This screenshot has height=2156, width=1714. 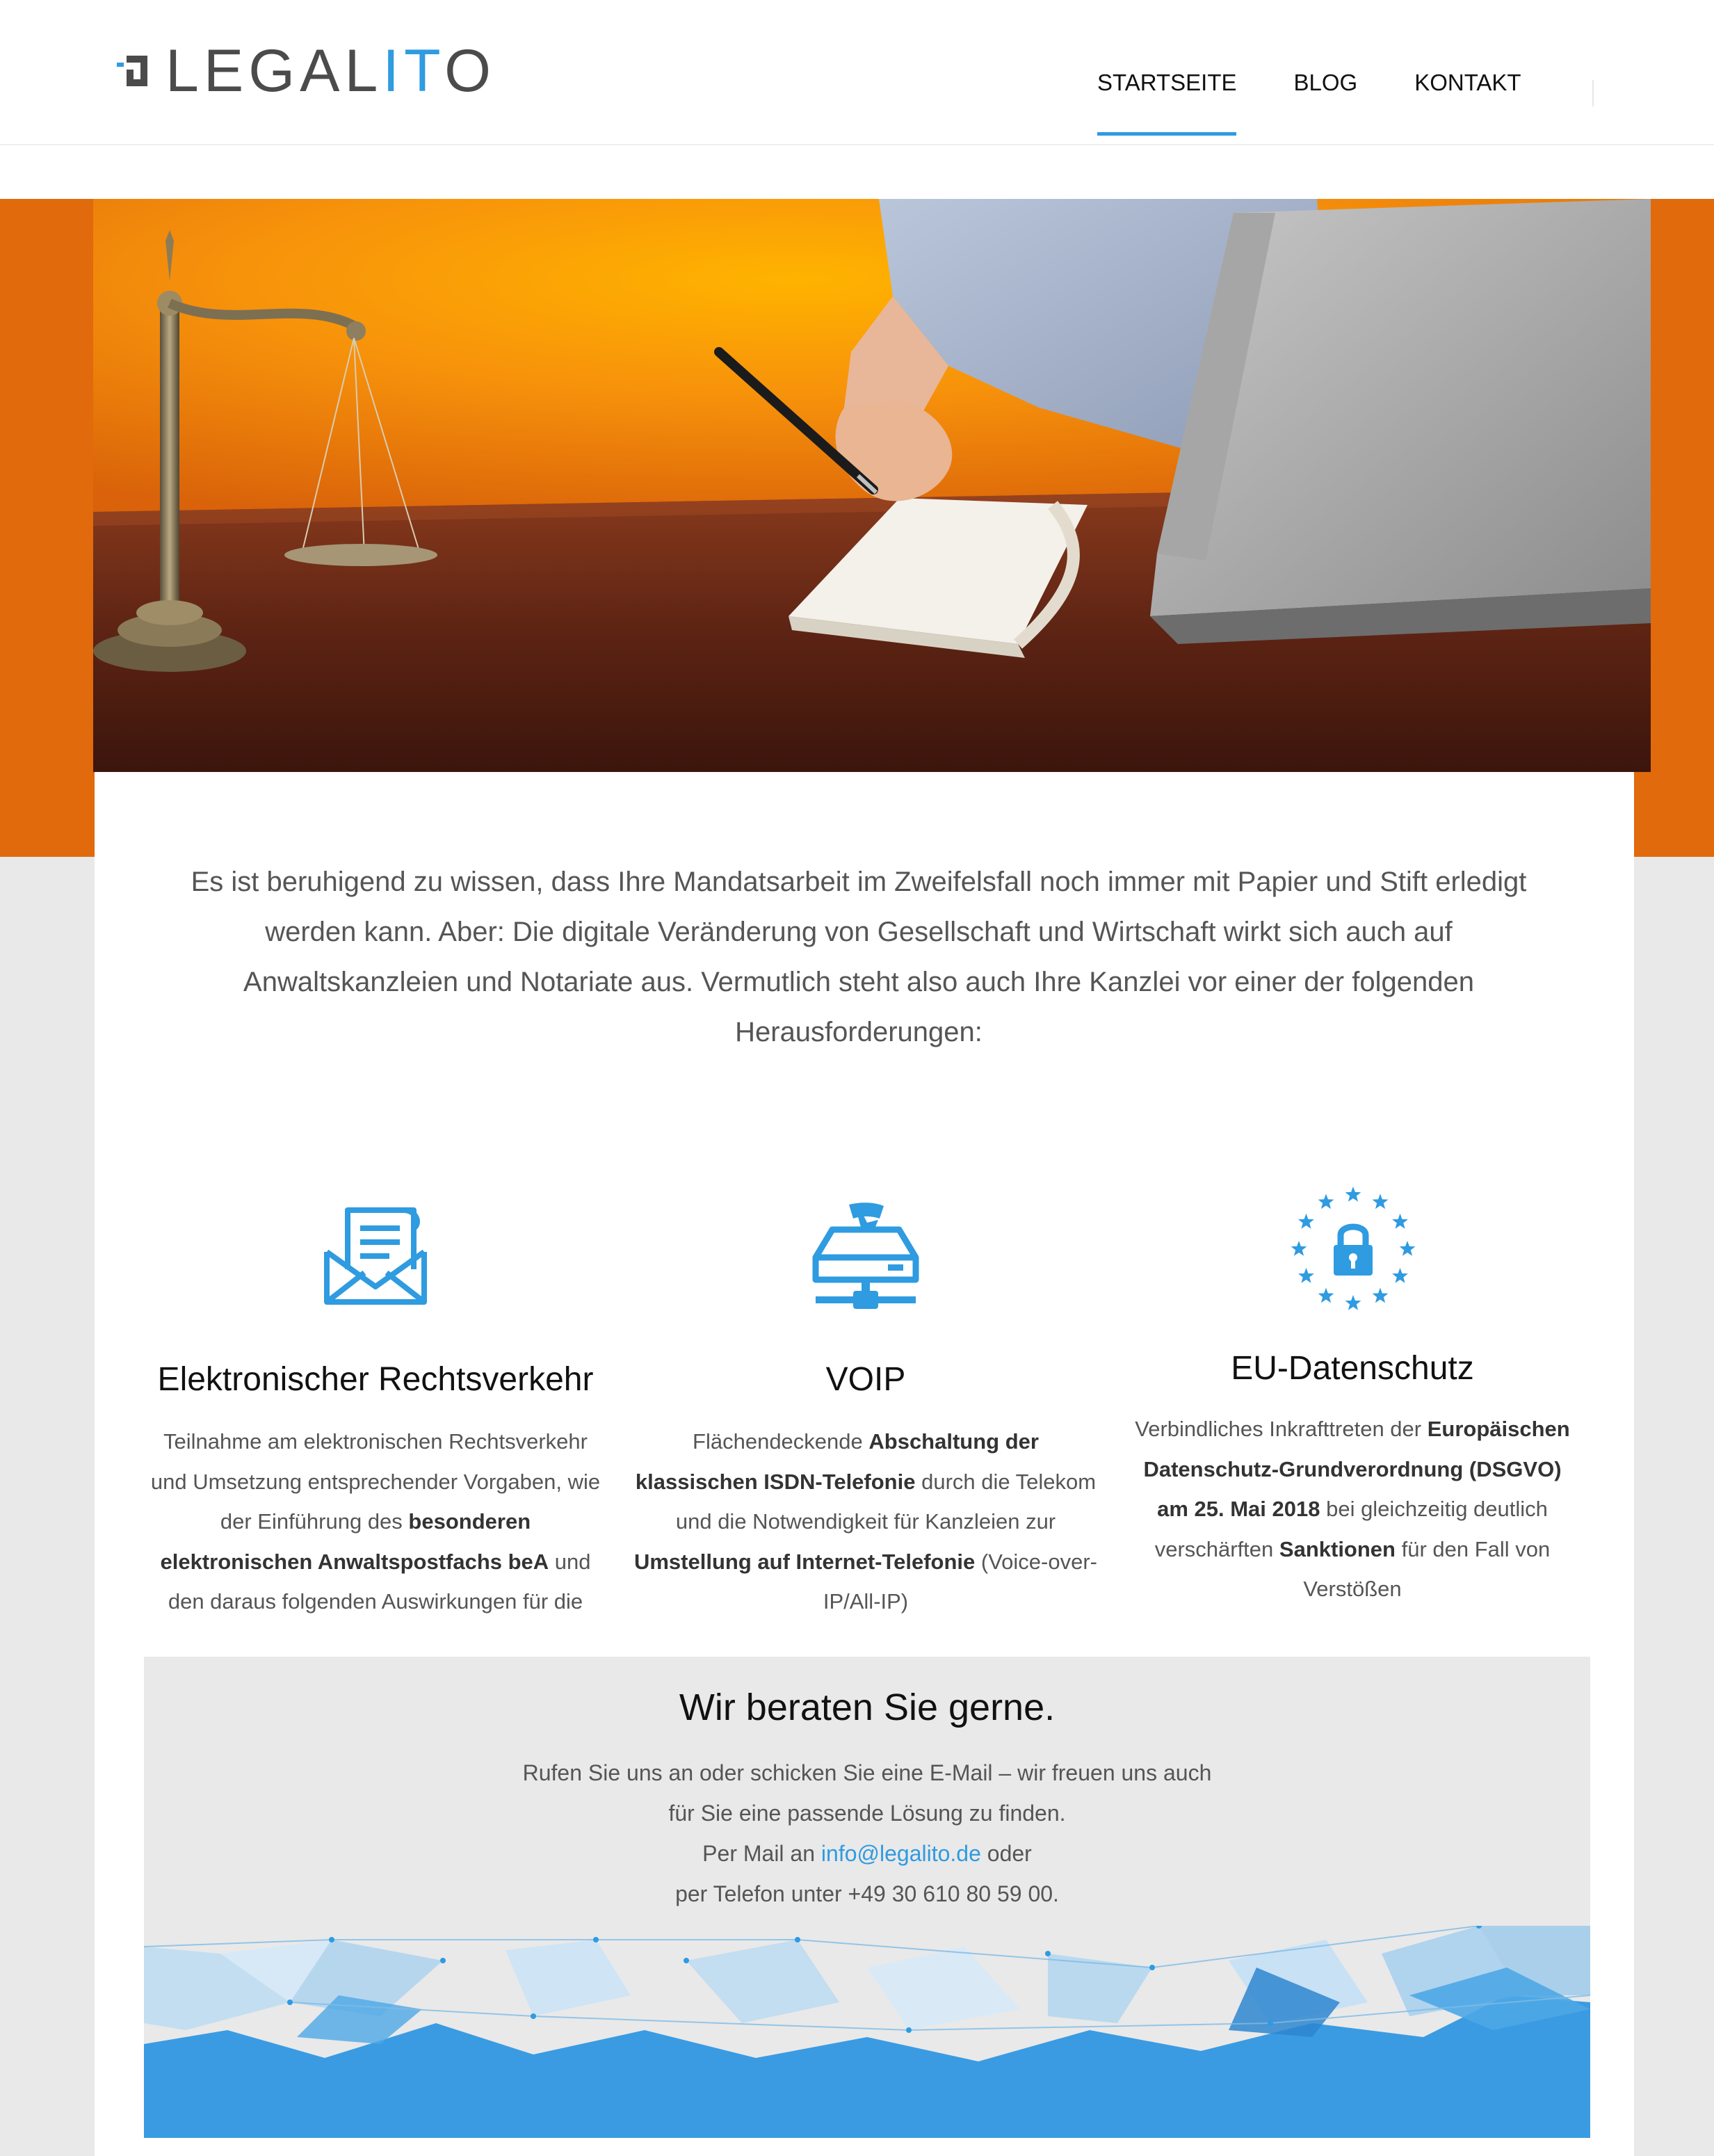 What do you see at coordinates (1167, 104) in the screenshot?
I see `nav-item-startseite: STARTSEITE` at bounding box center [1167, 104].